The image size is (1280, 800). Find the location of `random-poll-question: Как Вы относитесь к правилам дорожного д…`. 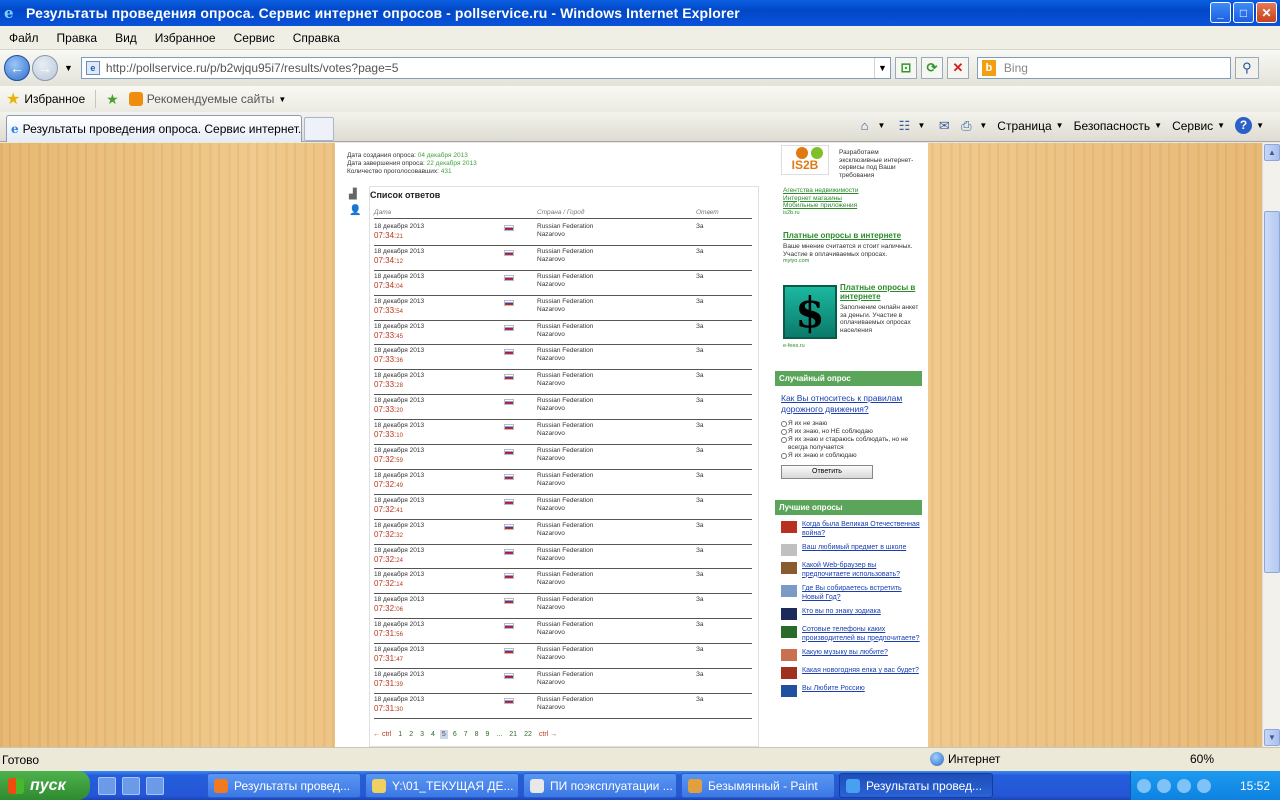

random-poll-question: Как Вы относитесь к правилам дорожного д… is located at coordinates (850, 404).